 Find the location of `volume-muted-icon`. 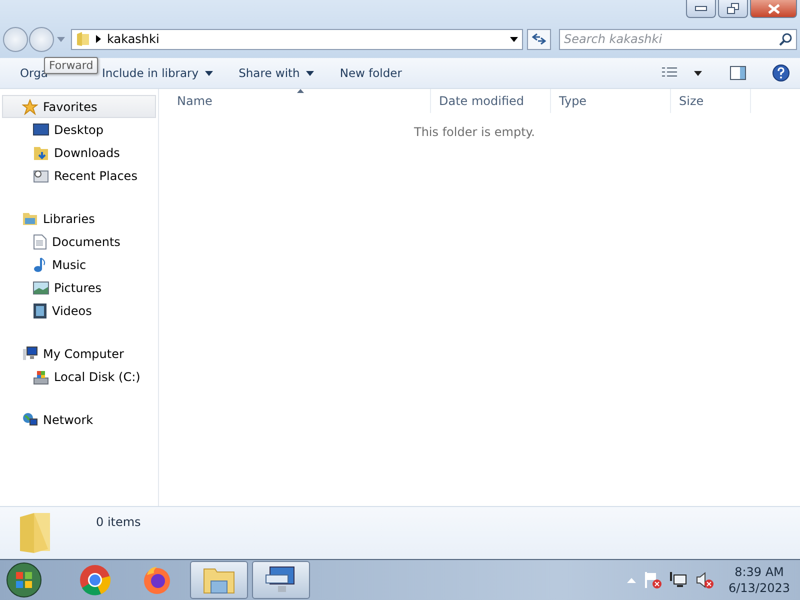

volume-muted-icon is located at coordinates (705, 580).